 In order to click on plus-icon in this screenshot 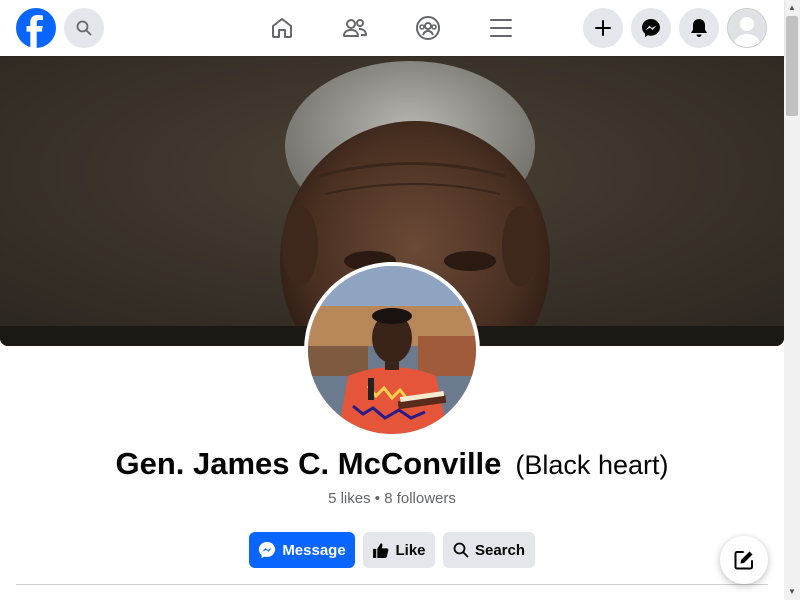, I will do `click(603, 28)`.